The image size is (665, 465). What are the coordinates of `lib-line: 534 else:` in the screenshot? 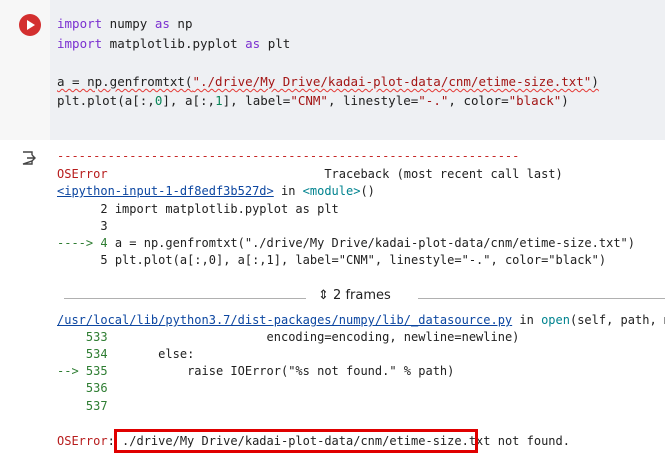 It's located at (140, 354).